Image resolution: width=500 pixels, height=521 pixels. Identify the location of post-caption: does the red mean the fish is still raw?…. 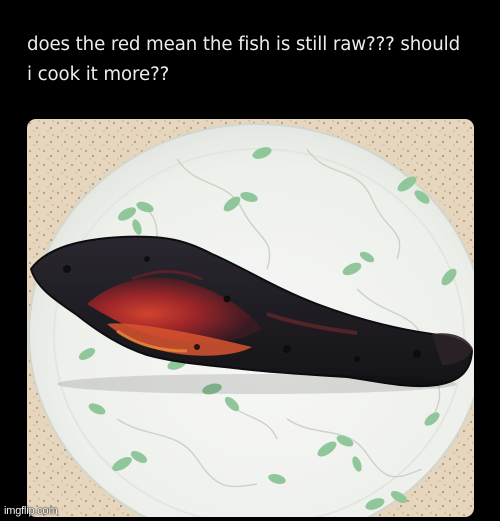
(252, 60).